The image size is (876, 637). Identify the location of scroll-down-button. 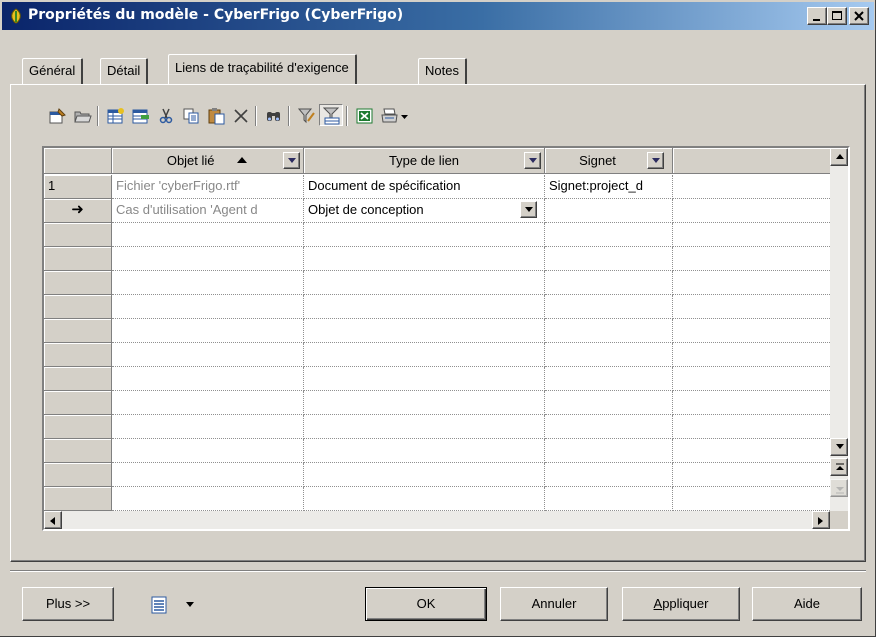
(839, 447).